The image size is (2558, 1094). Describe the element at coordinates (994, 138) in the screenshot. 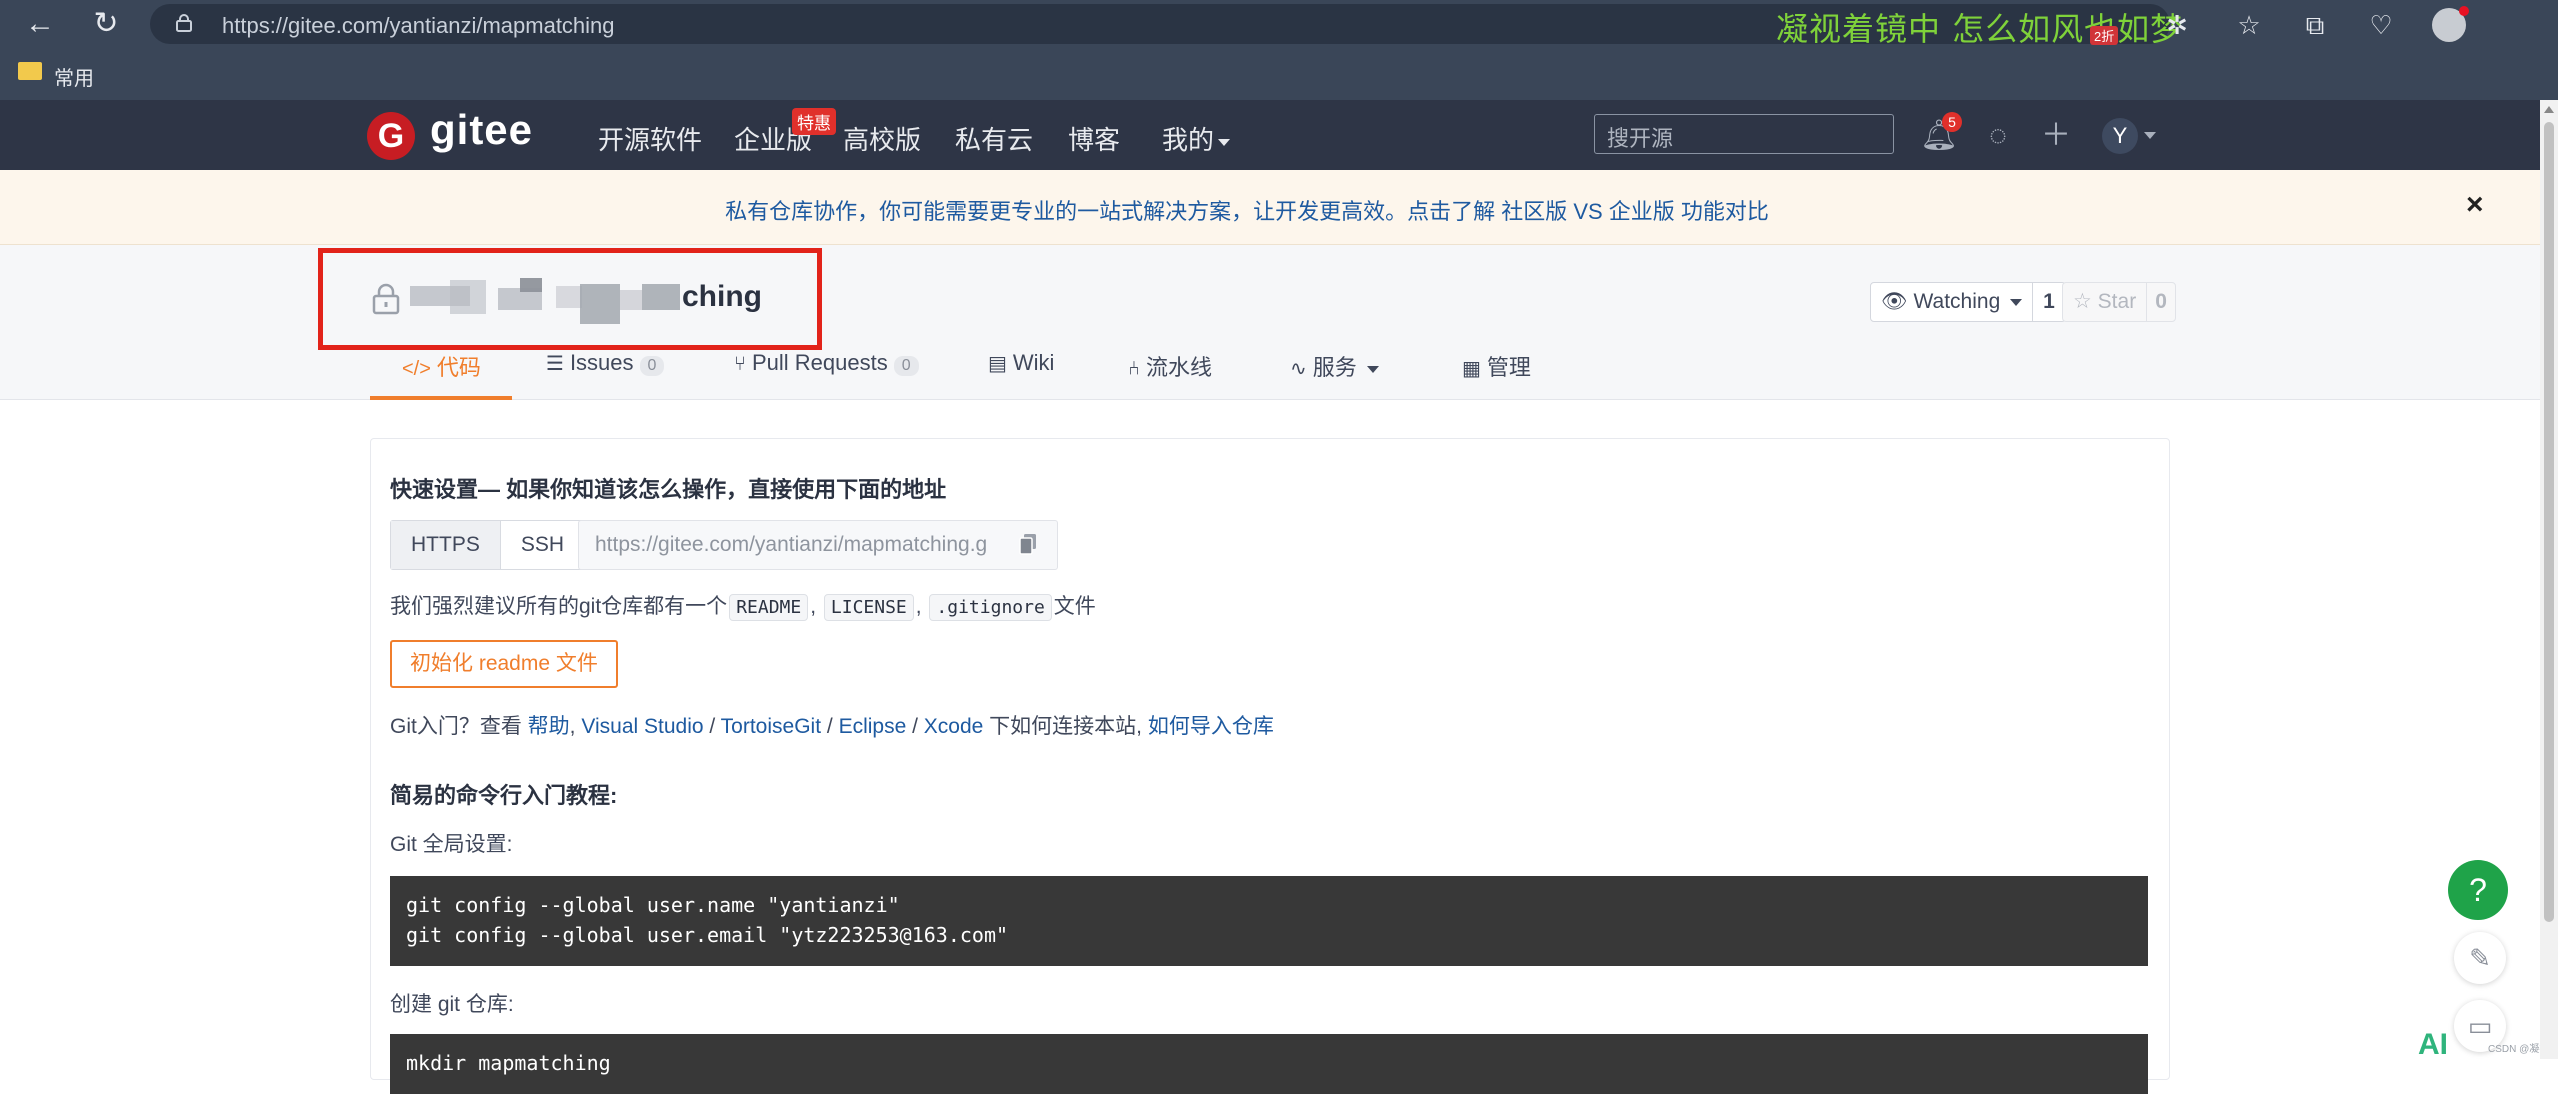

I see `nav-private-cloud: 私有云` at that location.